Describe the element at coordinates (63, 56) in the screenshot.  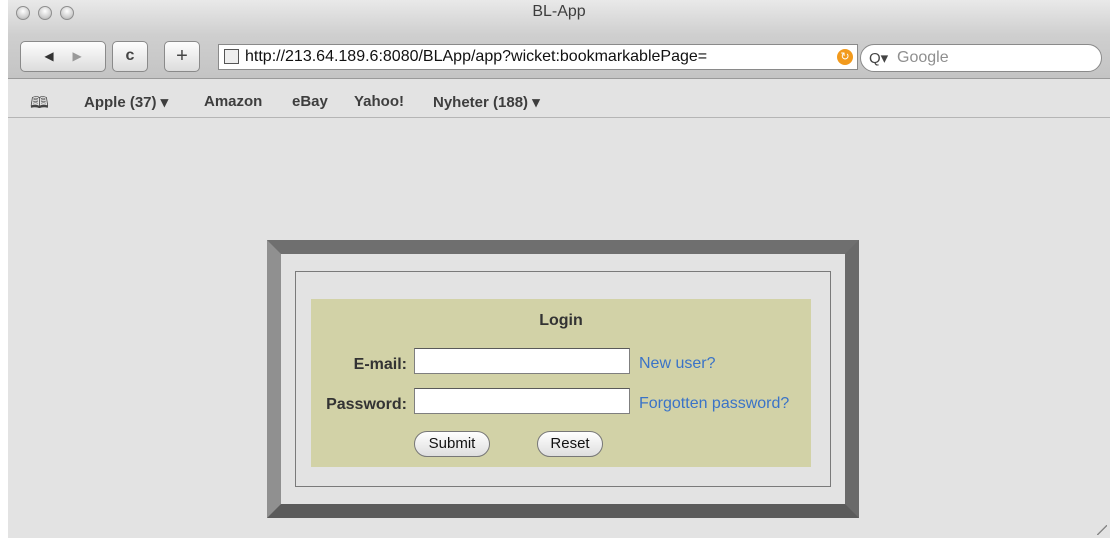
I see `back-forward-group: ◀ ▶` at that location.